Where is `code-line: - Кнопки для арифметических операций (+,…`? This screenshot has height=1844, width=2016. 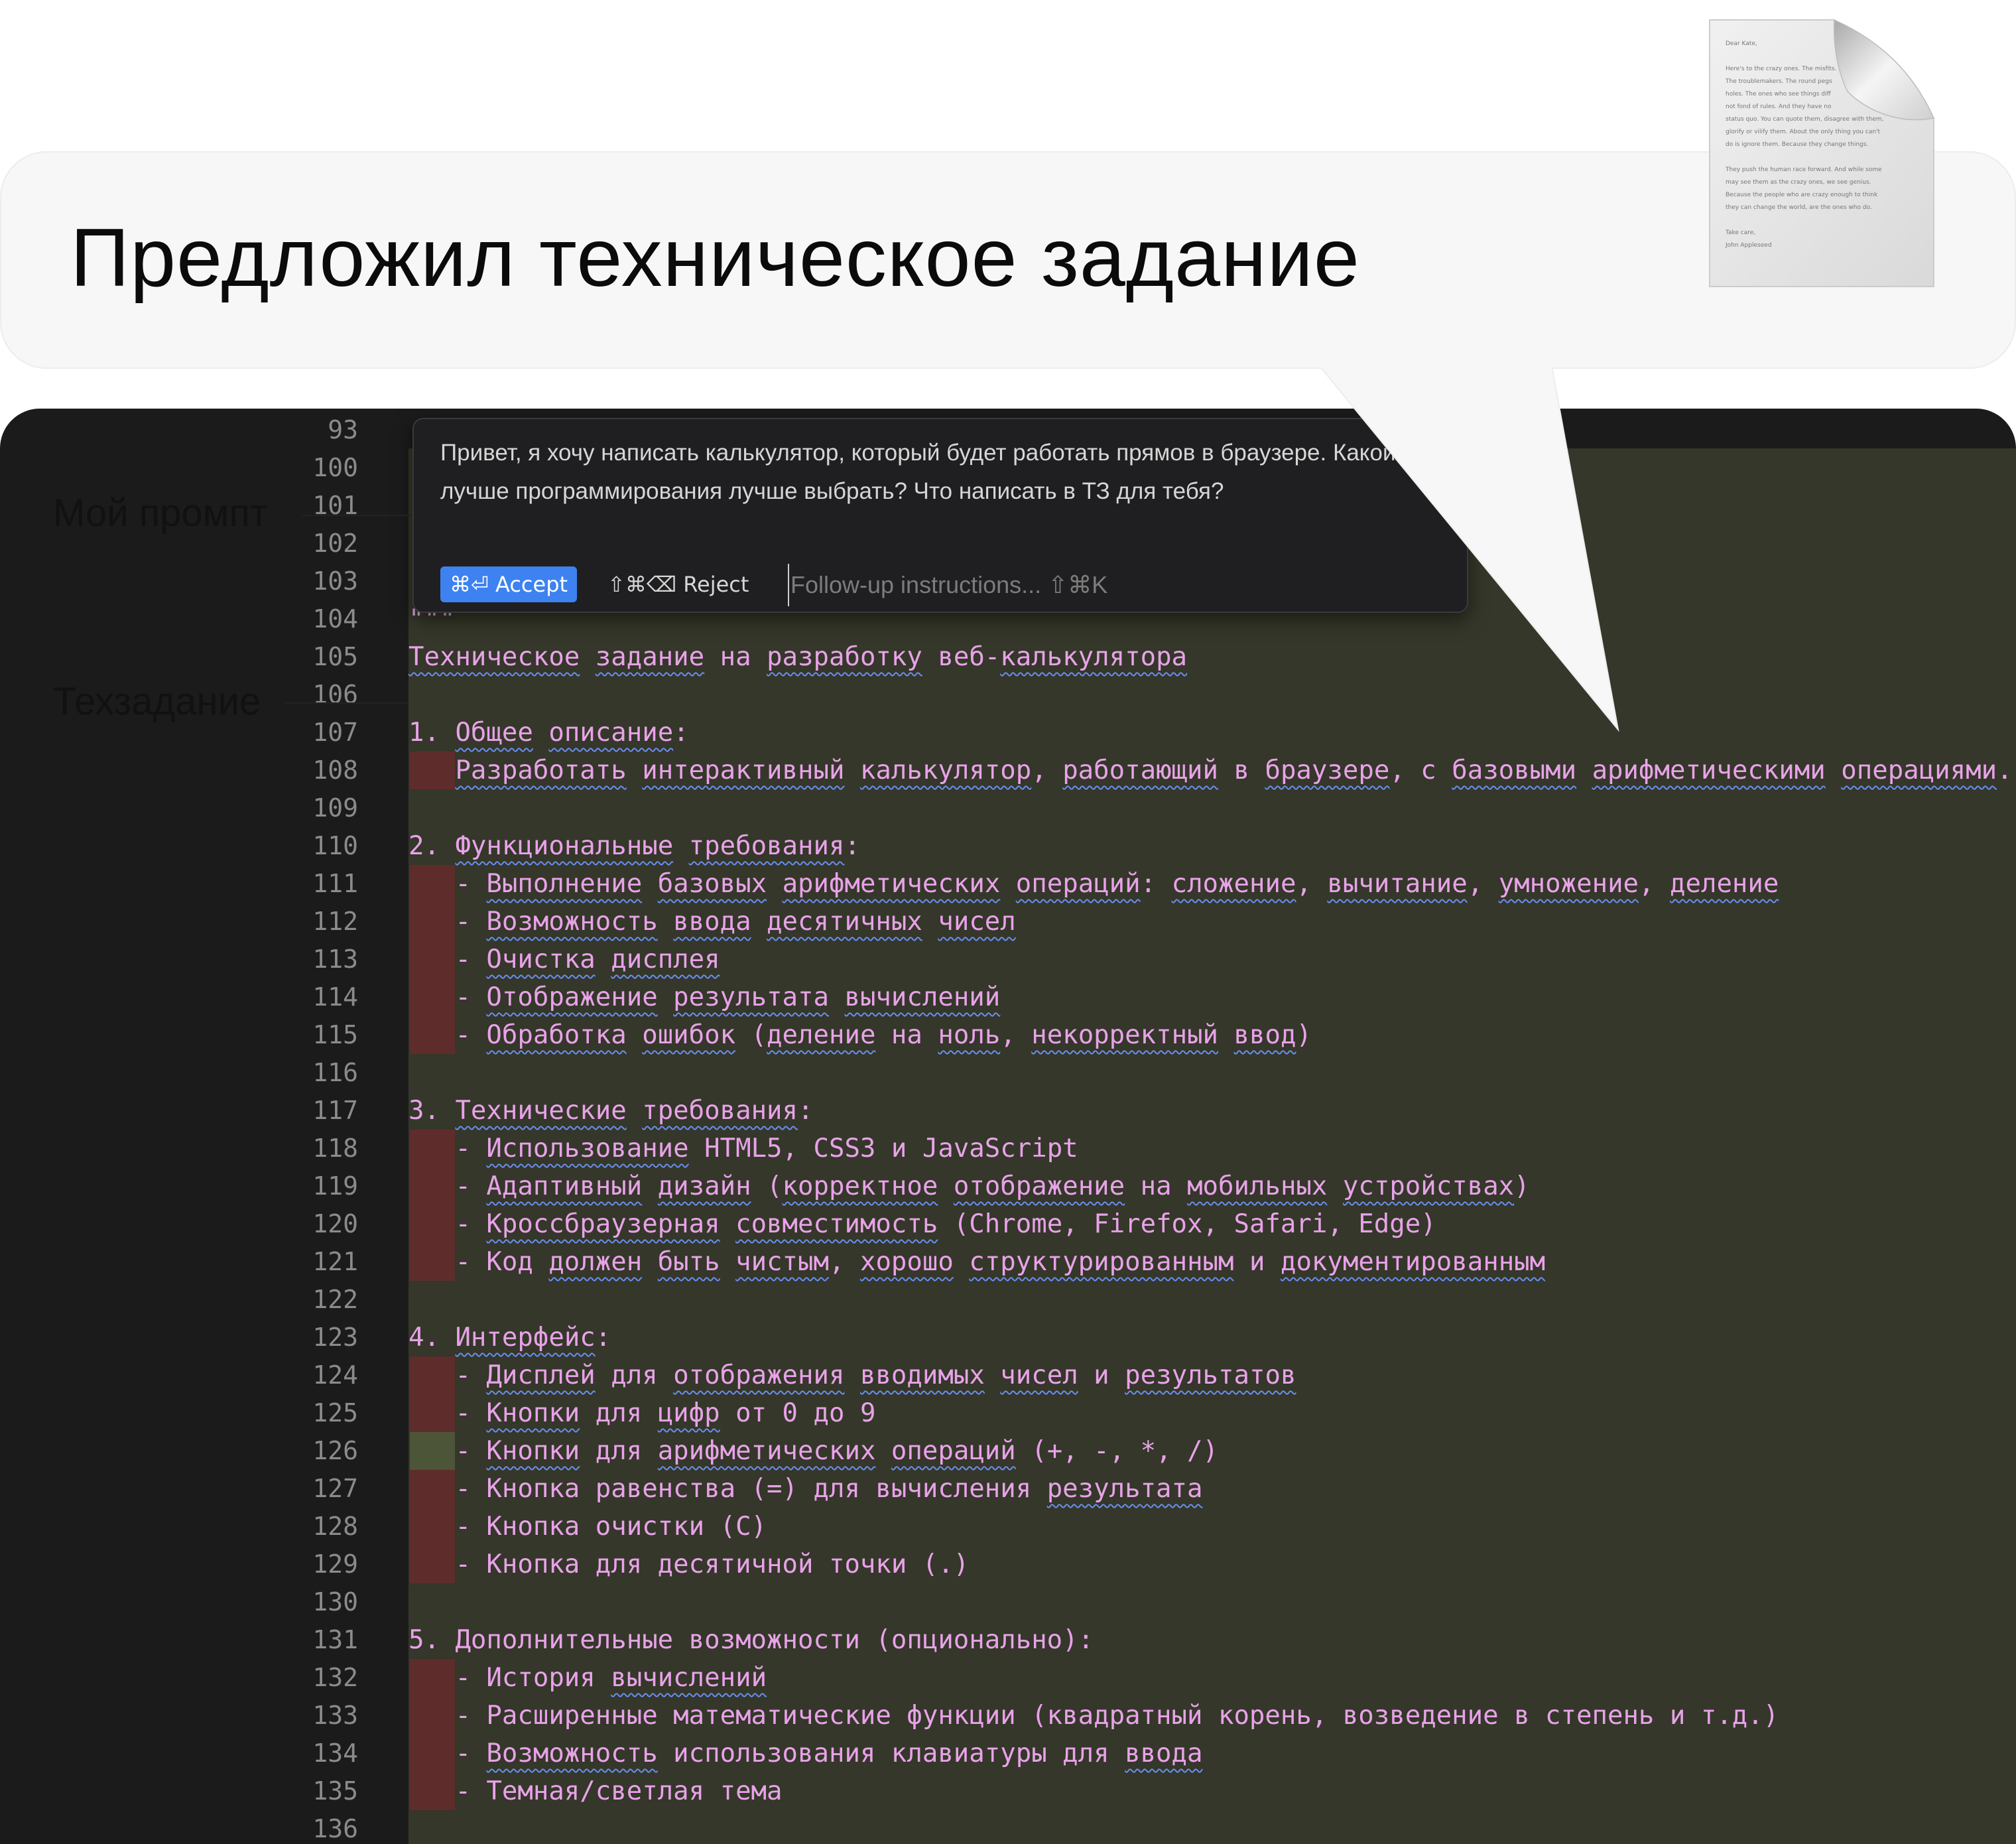
code-line: - Кнопки для арифметических операций (+,… is located at coordinates (813, 1451).